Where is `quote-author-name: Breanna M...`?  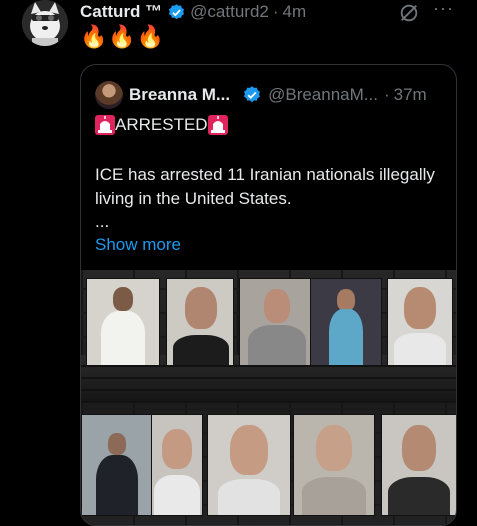 quote-author-name: Breanna M... is located at coordinates (179, 95).